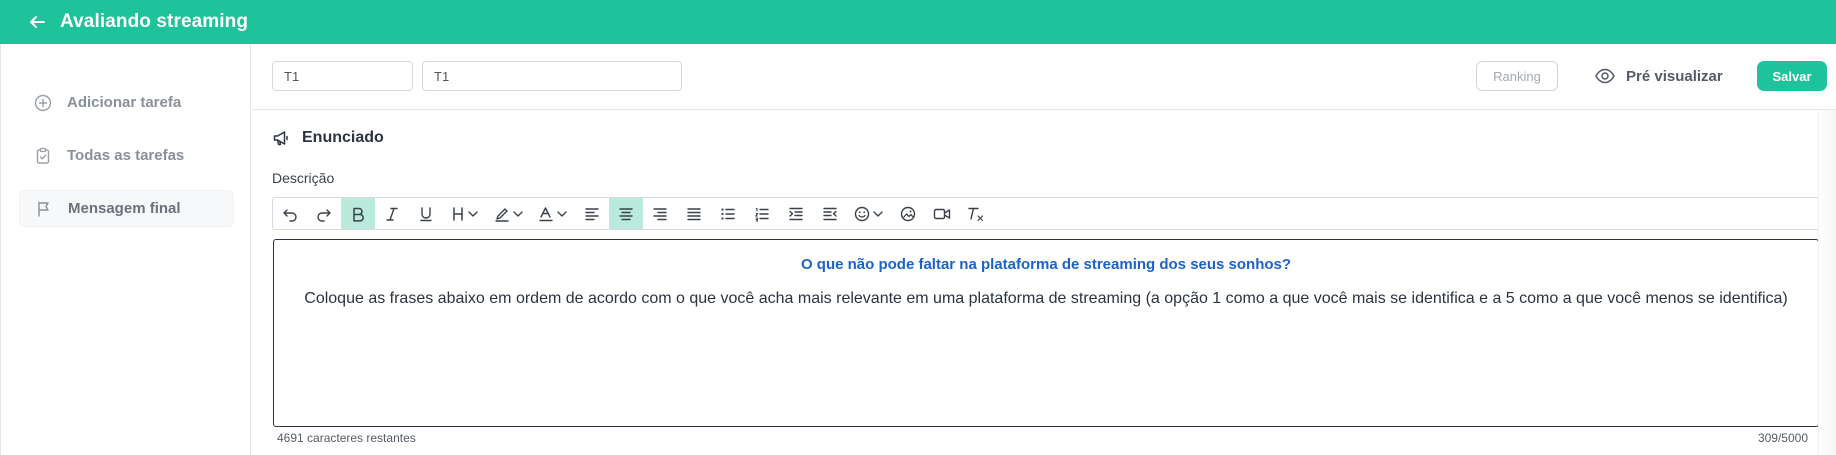  What do you see at coordinates (43, 103) in the screenshot?
I see `plus-circle-icon` at bounding box center [43, 103].